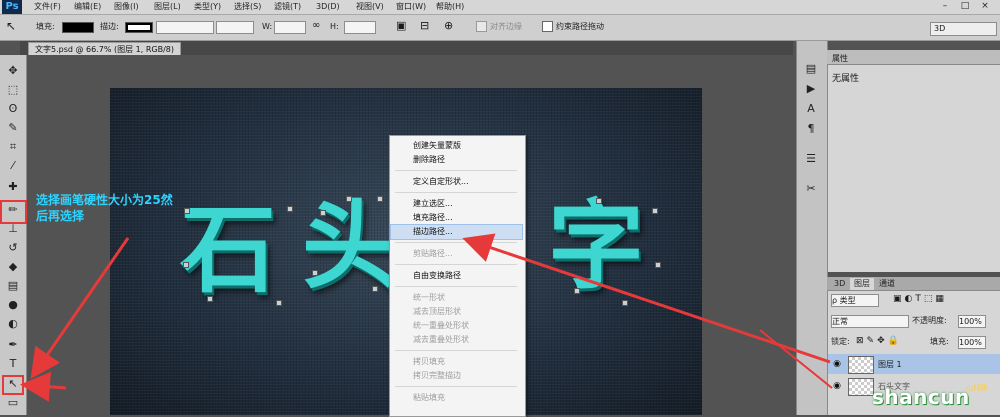 The image size is (1000, 417). I want to click on watermark-text: shancun, so click(921, 397).